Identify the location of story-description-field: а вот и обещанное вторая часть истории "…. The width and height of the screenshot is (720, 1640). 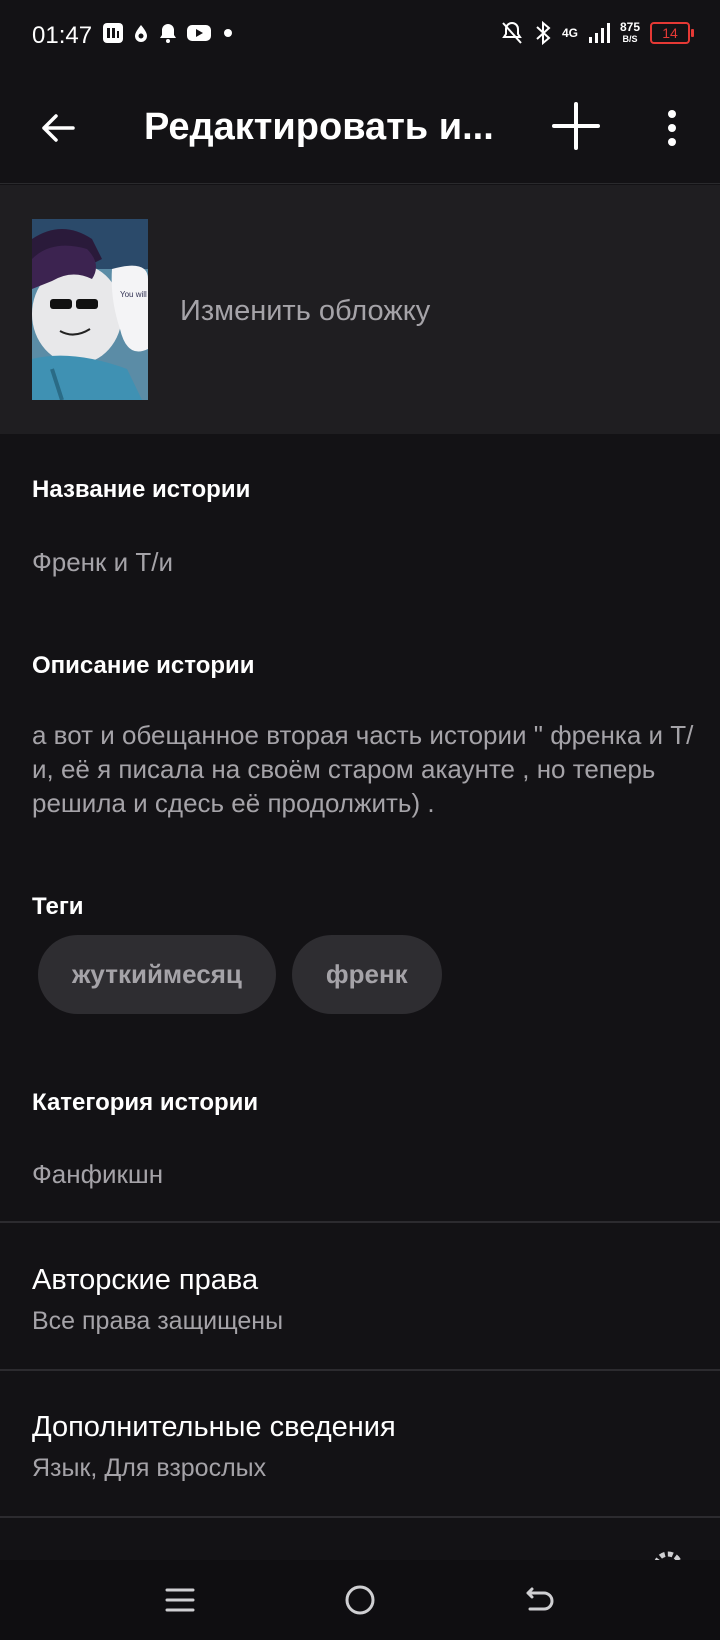
(364, 769).